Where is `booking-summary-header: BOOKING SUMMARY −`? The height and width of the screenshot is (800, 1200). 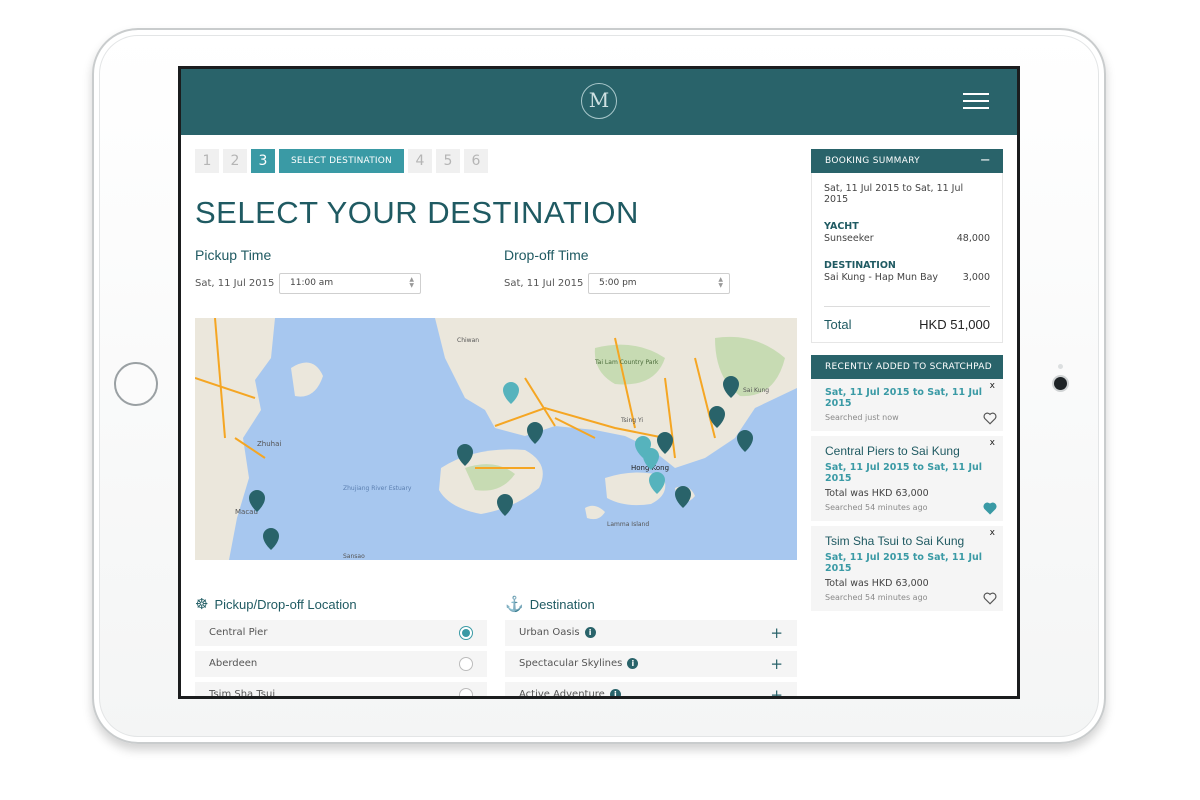 booking-summary-header: BOOKING SUMMARY − is located at coordinates (907, 161).